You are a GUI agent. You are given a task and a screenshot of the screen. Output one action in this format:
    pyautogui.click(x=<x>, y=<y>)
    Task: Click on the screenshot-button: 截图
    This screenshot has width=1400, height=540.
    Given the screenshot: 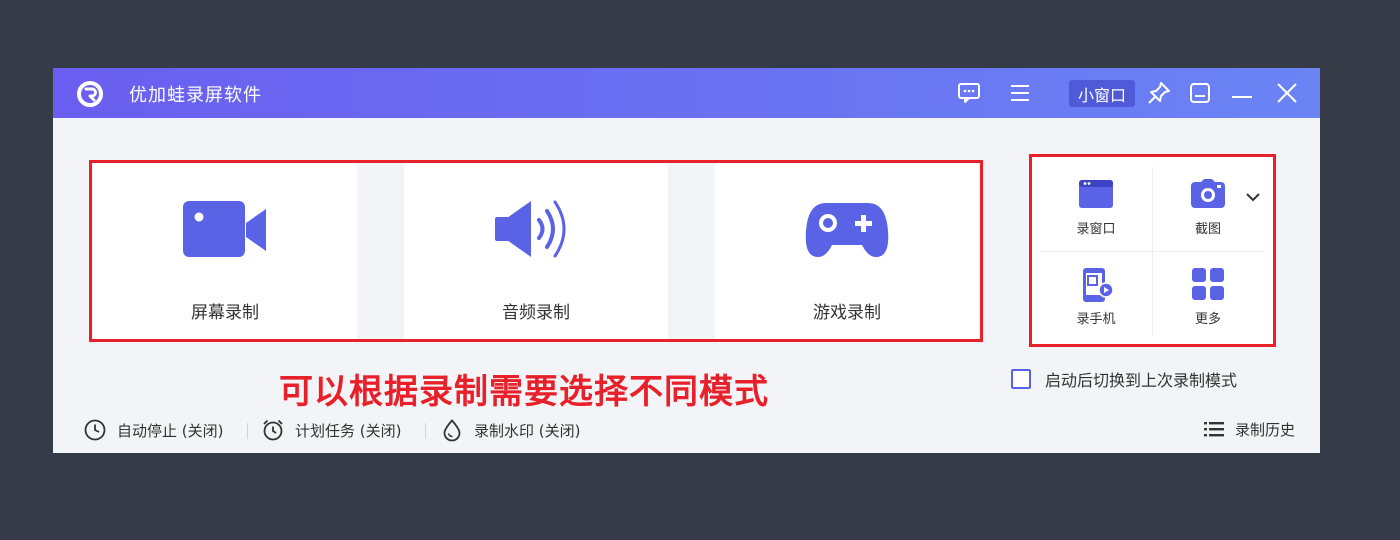 What is the action you would take?
    pyautogui.click(x=1208, y=207)
    